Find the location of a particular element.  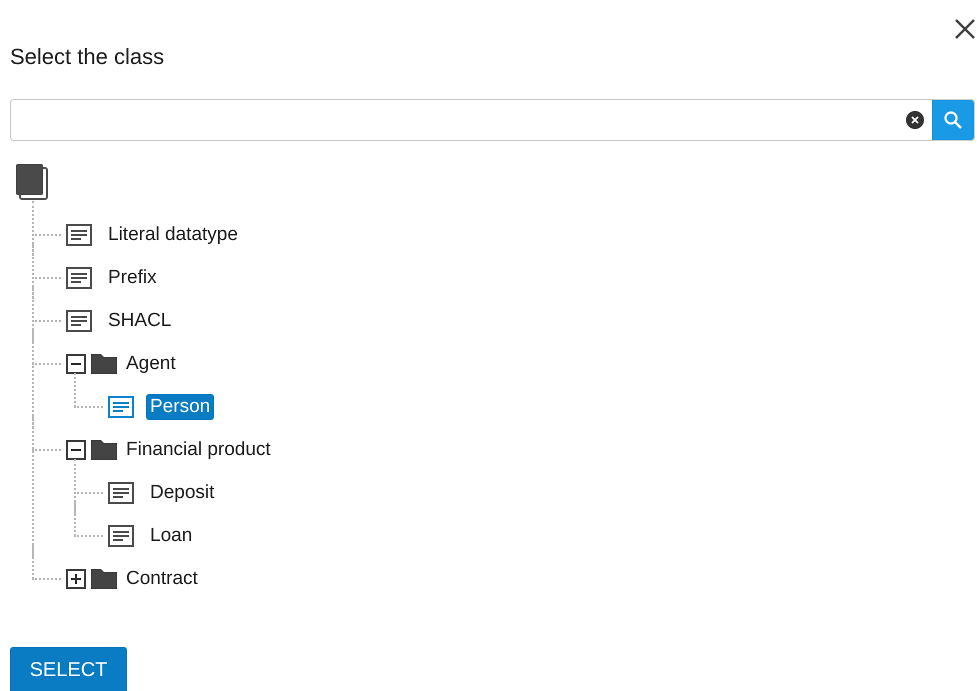

tree-item: Loan is located at coordinates (171, 535).